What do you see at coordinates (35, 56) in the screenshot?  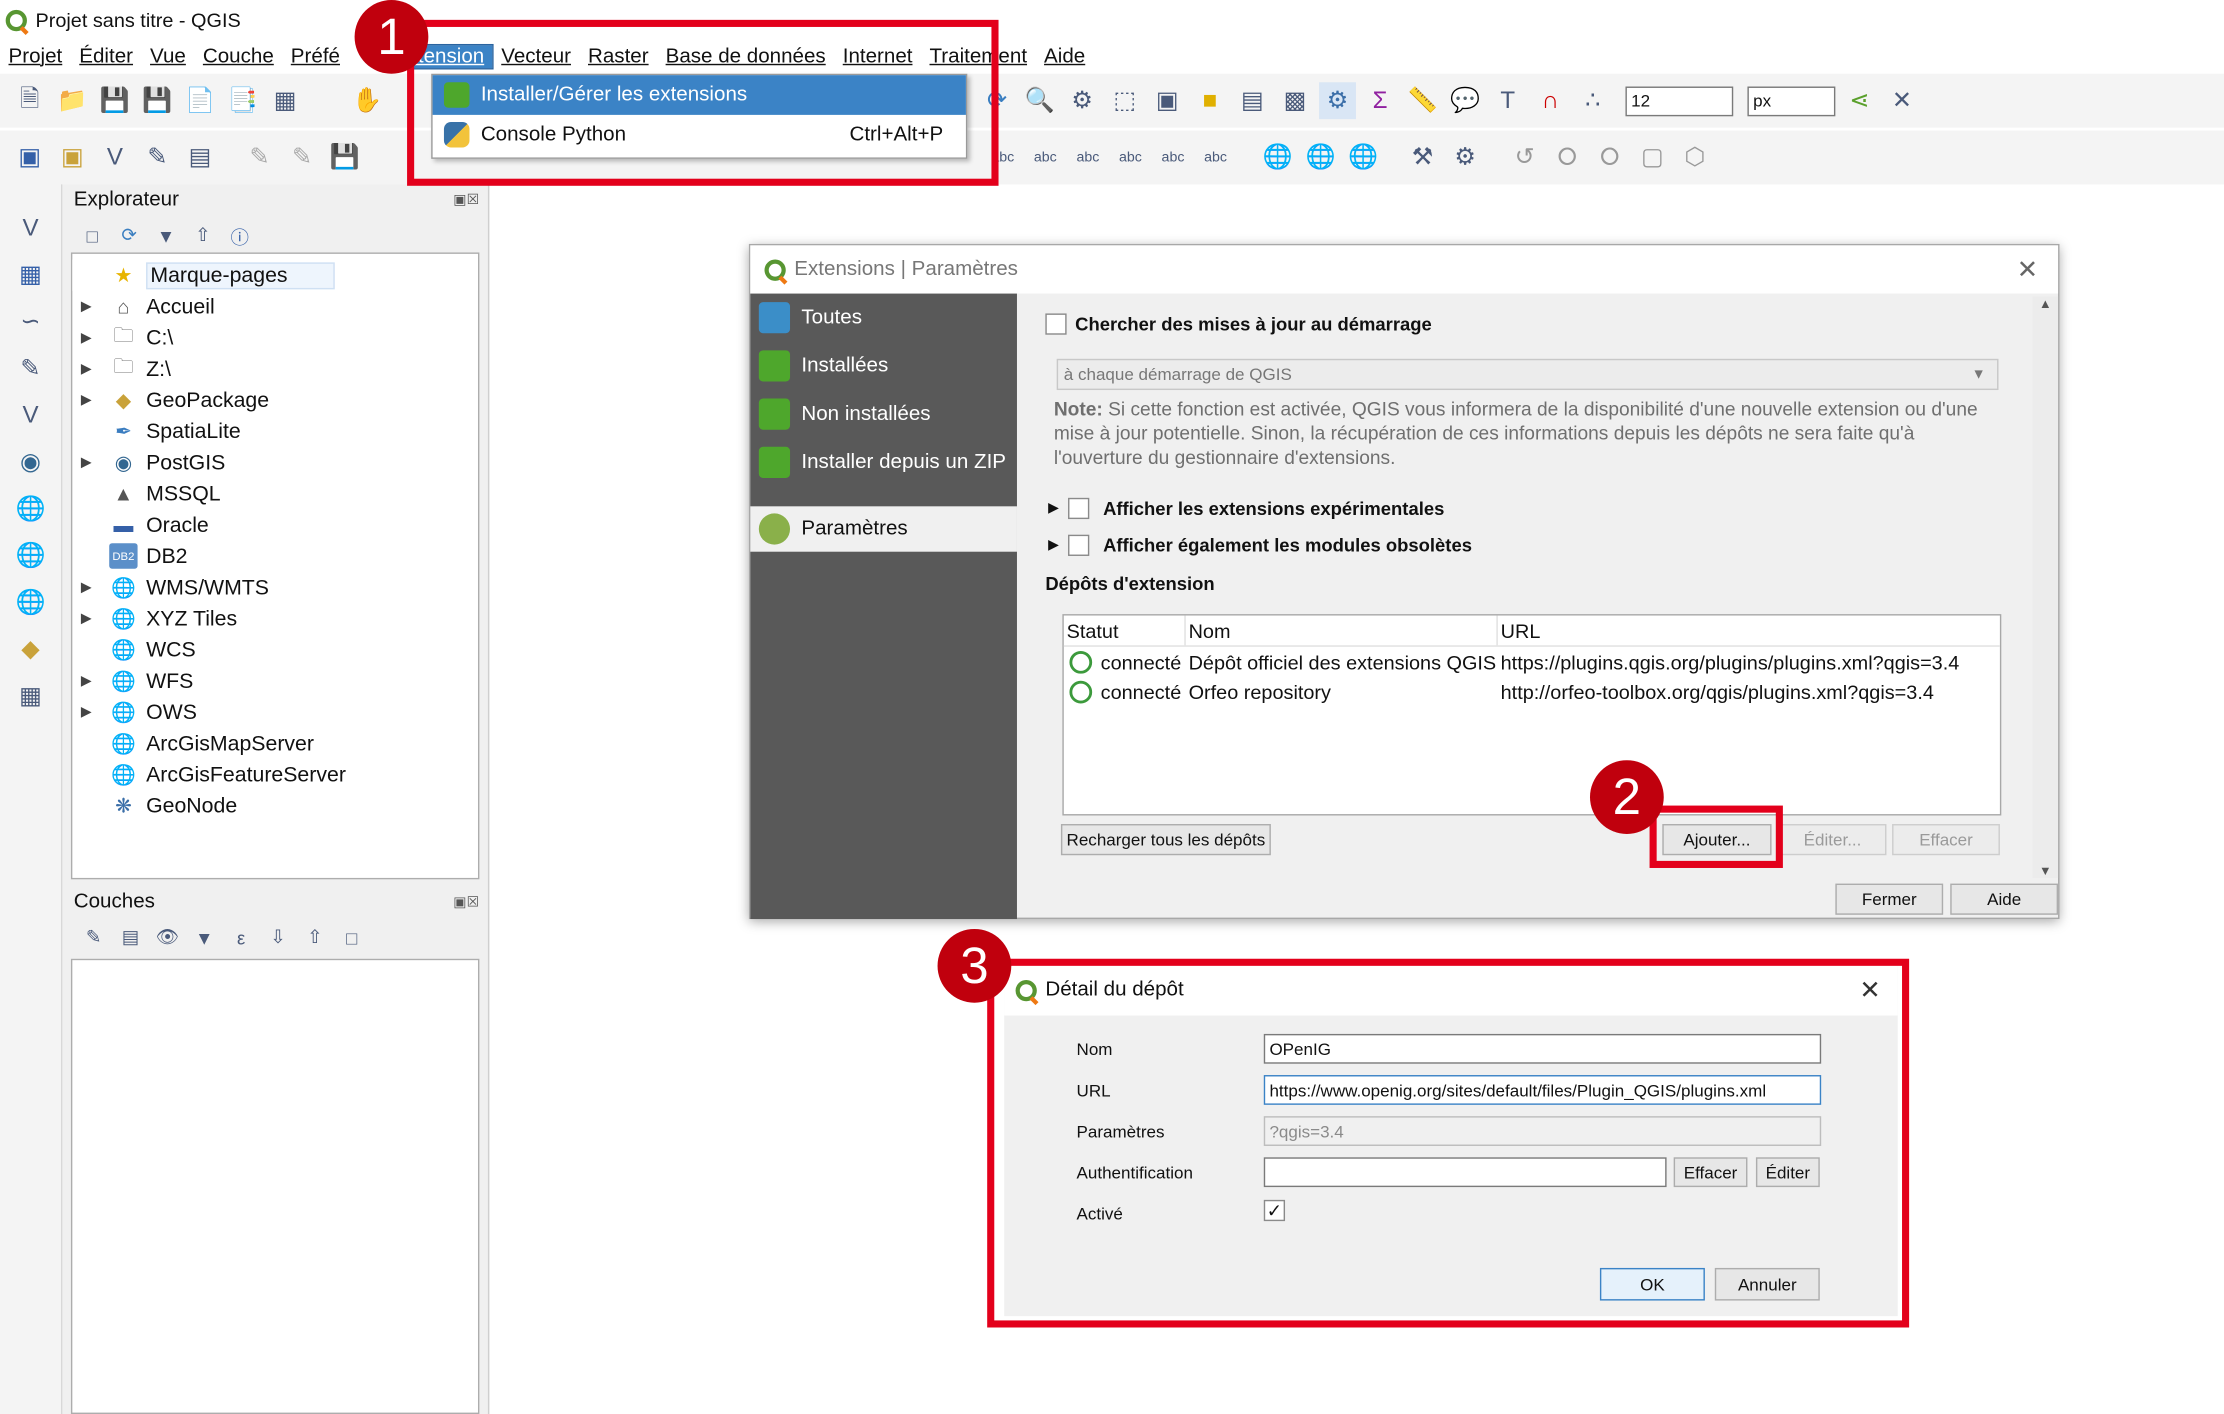 I see `menu-projet: Projet` at bounding box center [35, 56].